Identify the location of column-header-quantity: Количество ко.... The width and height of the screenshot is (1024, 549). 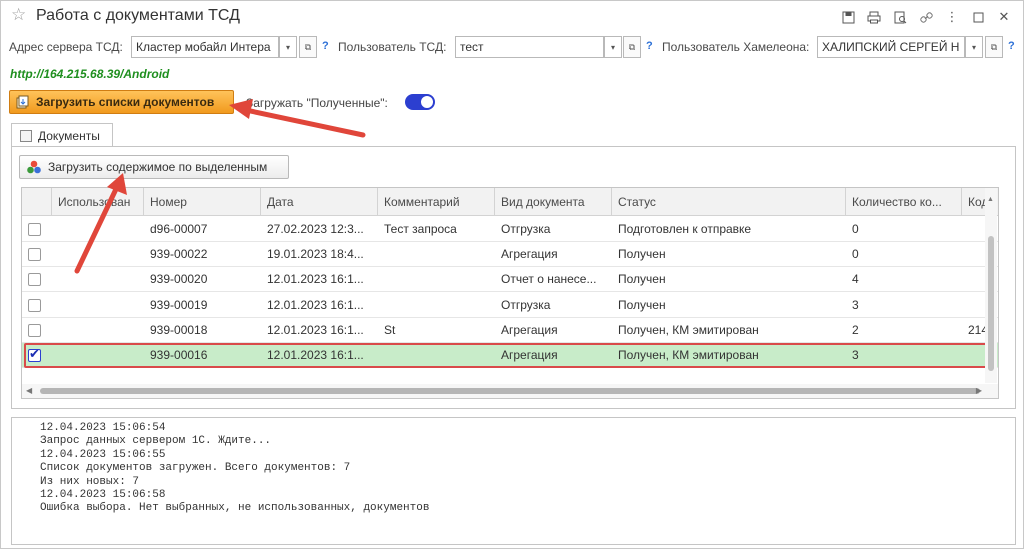
(904, 202).